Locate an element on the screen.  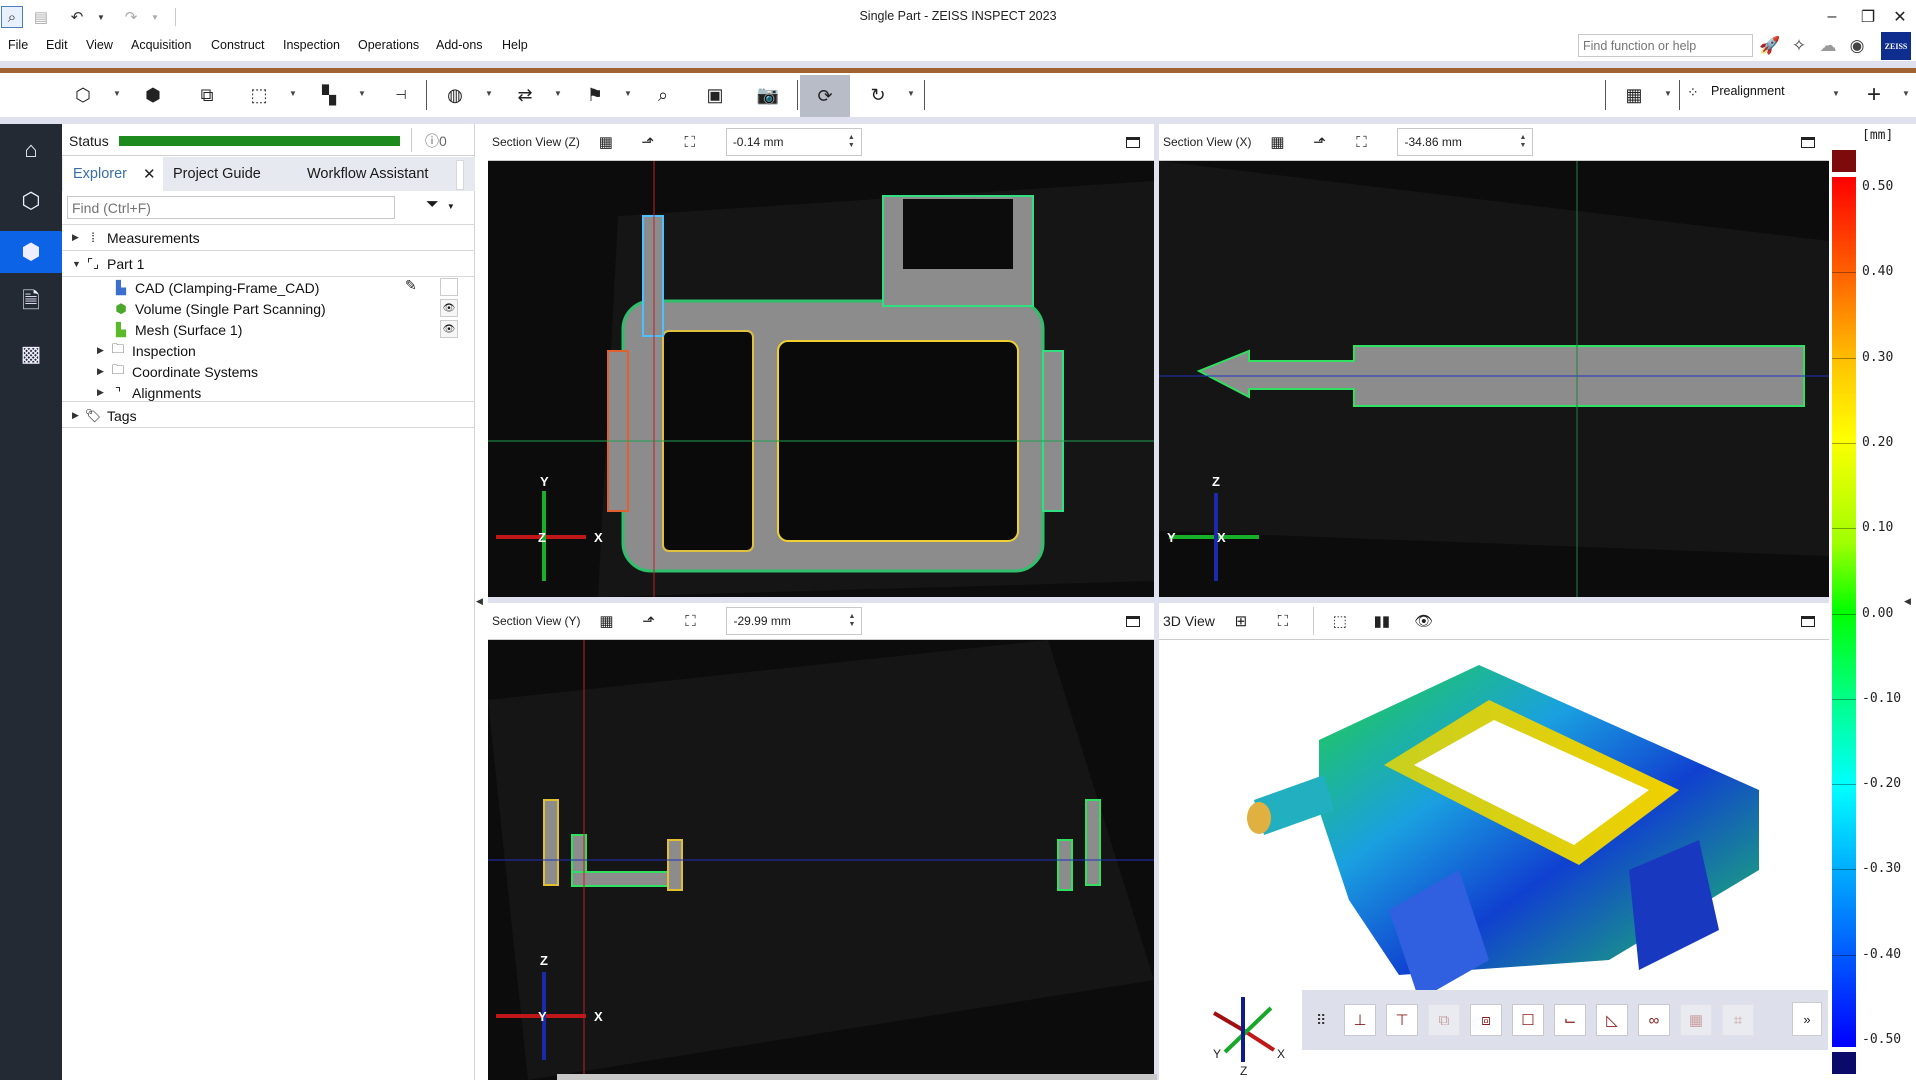
alignment-dropdown: ▼ is located at coordinates (489, 93).